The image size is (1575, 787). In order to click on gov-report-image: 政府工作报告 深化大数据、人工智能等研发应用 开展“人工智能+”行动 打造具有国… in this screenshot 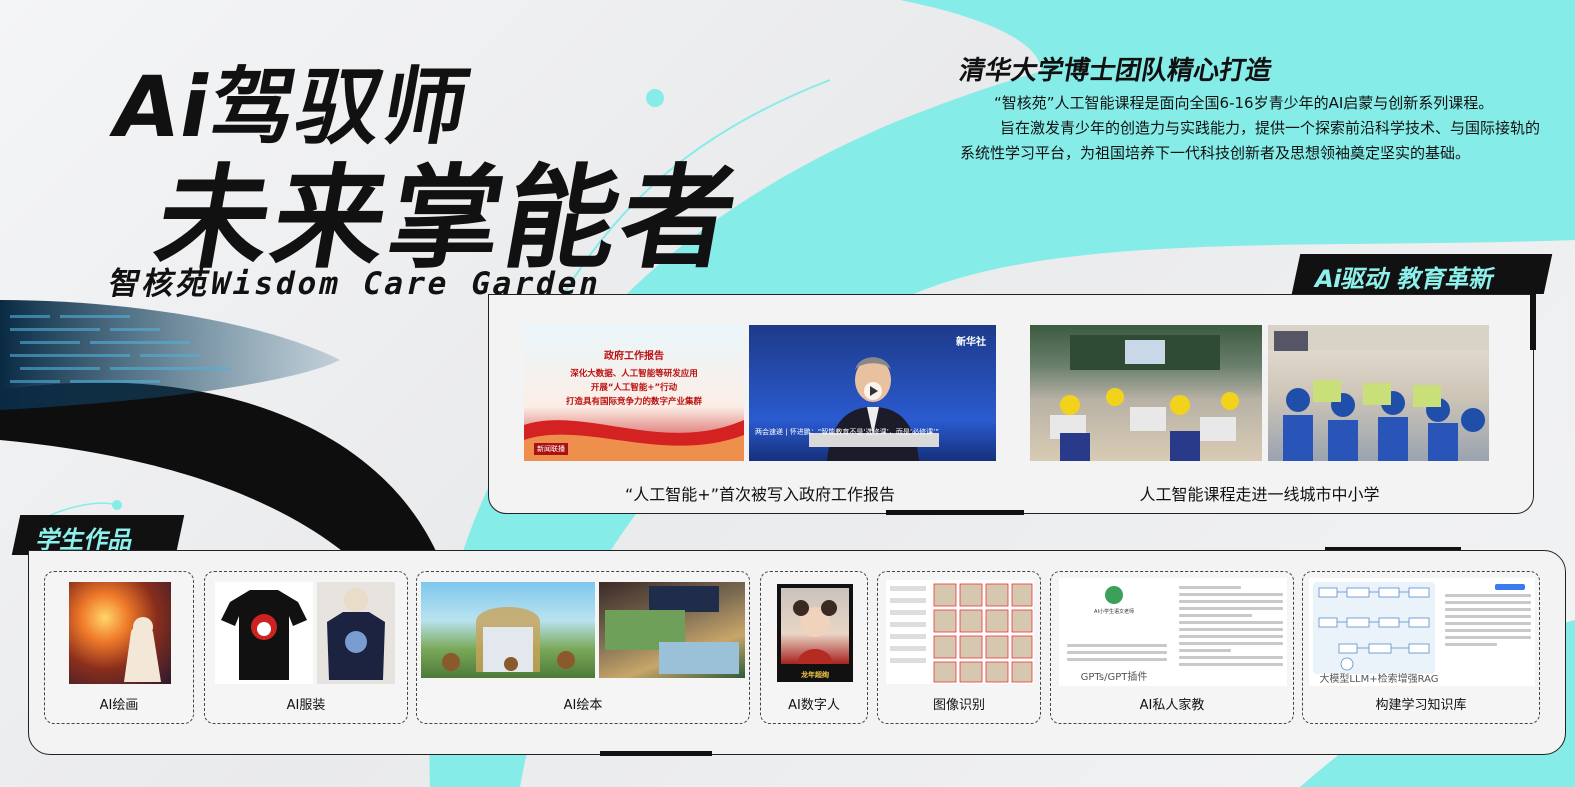, I will do `click(634, 393)`.